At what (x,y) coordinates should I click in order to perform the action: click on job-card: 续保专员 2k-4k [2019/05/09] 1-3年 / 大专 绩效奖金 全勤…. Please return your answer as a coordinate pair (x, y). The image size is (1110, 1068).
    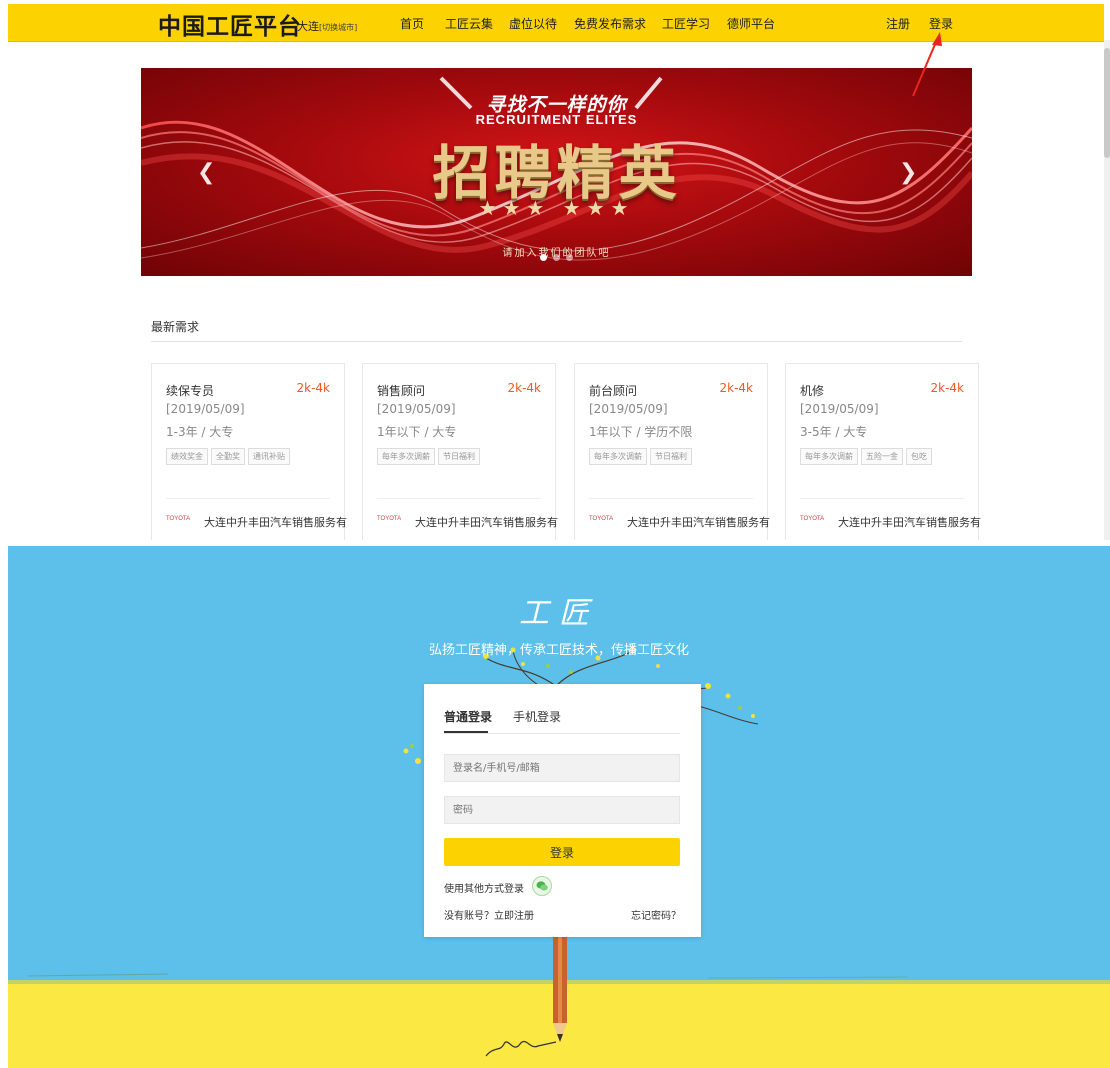
    Looking at the image, I should click on (249, 451).